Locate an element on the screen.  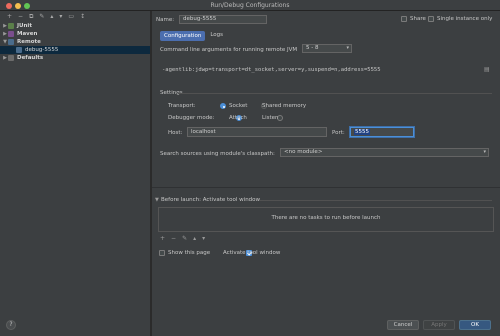
show-page-label: Show this page is located at coordinates (189, 253).